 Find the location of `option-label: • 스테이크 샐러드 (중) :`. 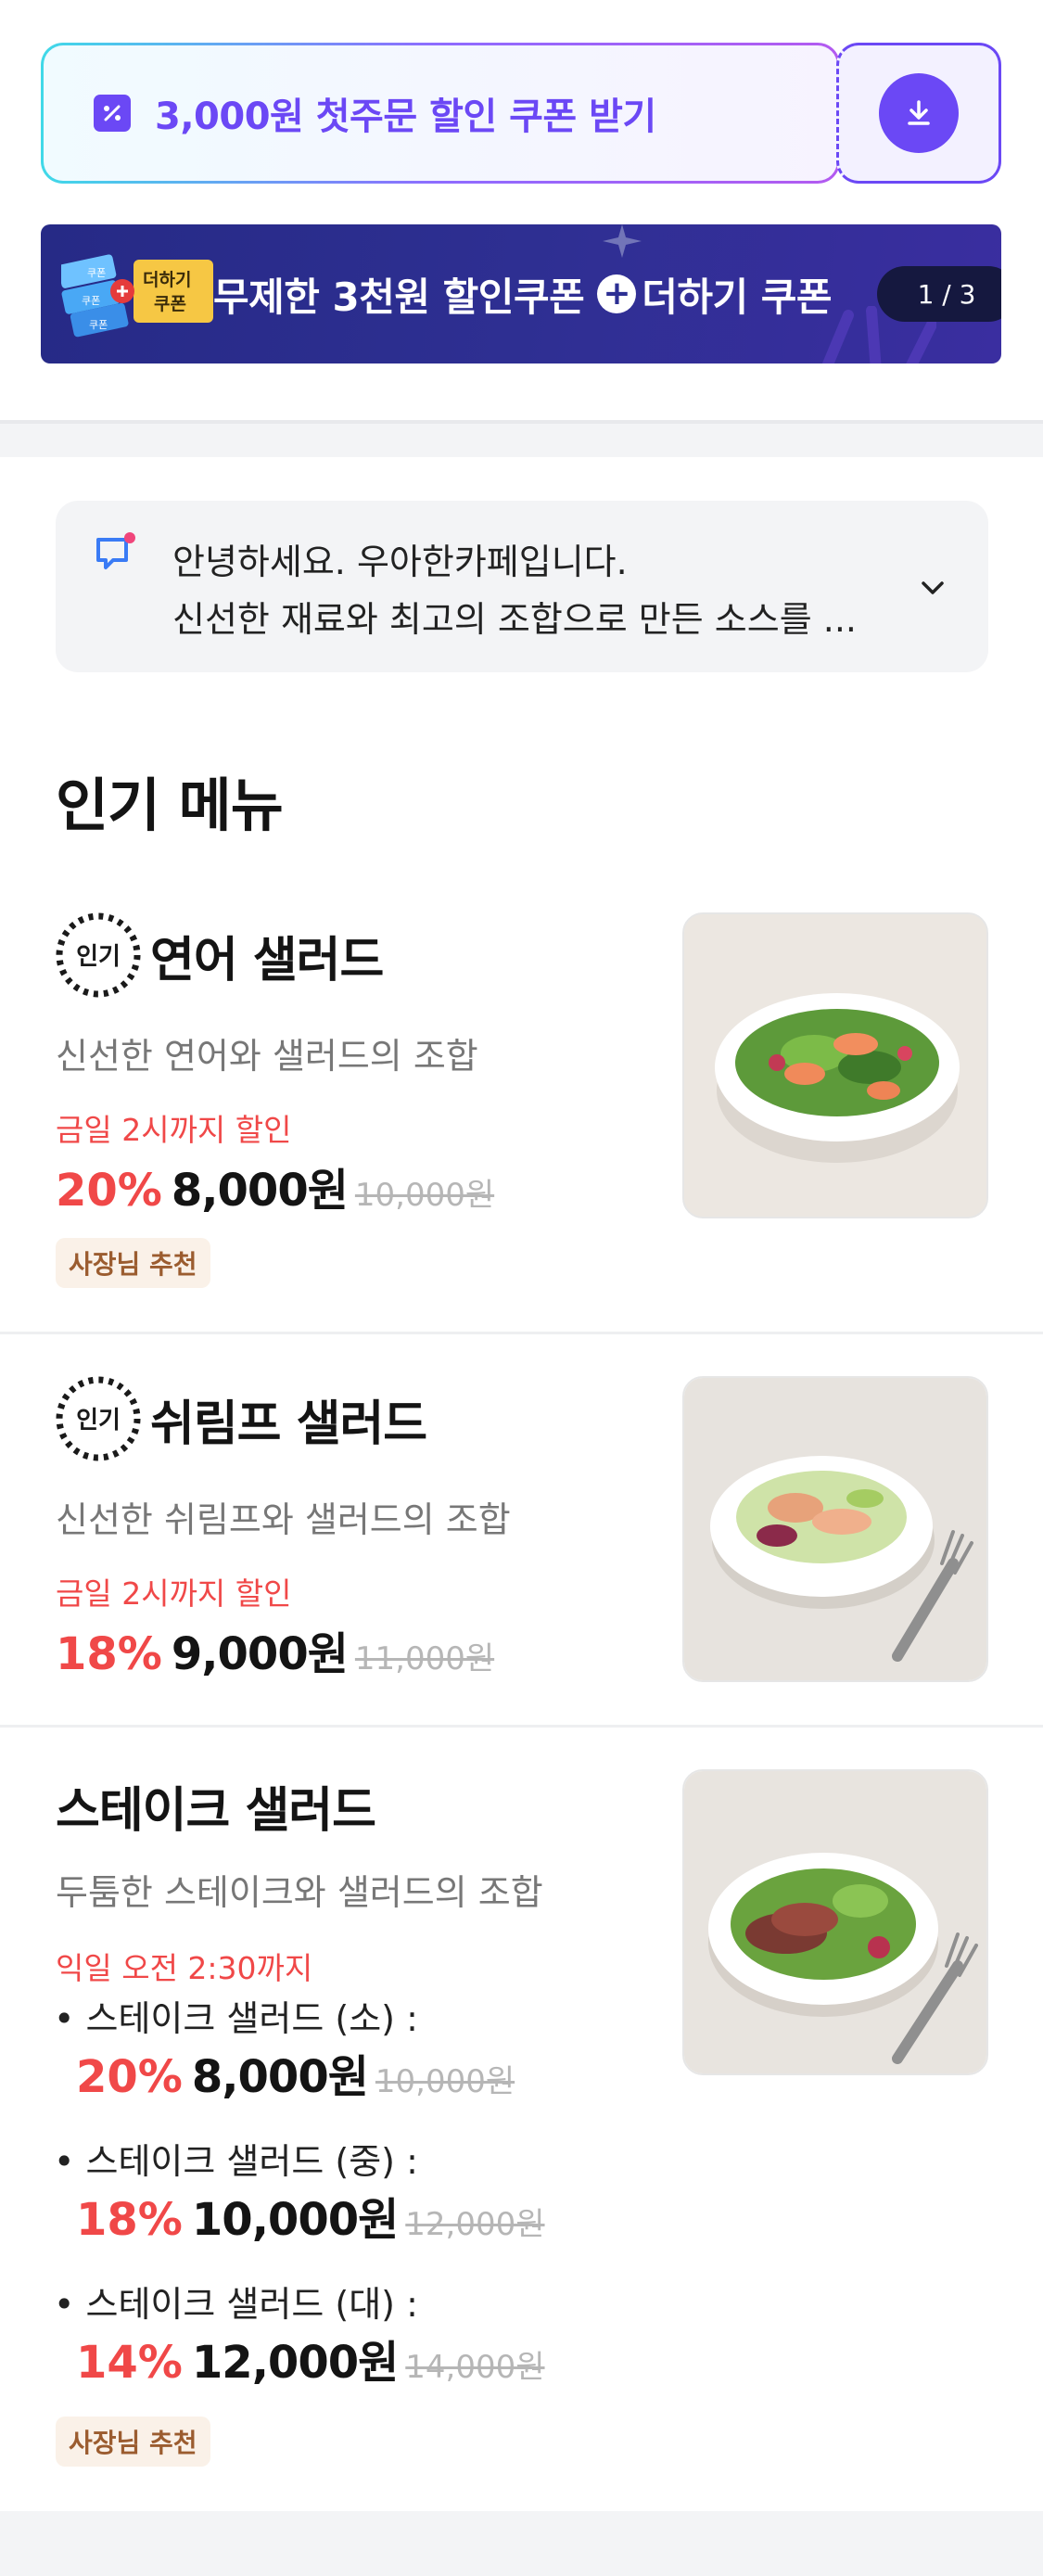

option-label: • 스테이크 샐러드 (중) : is located at coordinates (236, 2161).